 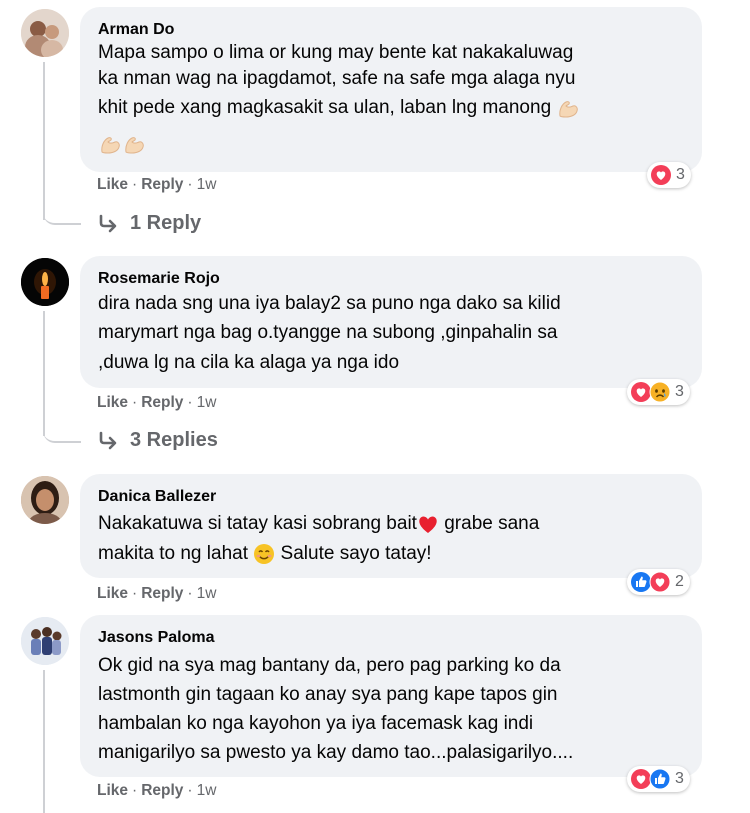 I want to click on comment-text-line: ,duwa lg na cila ka alaga ya nga ido, so click(x=249, y=362).